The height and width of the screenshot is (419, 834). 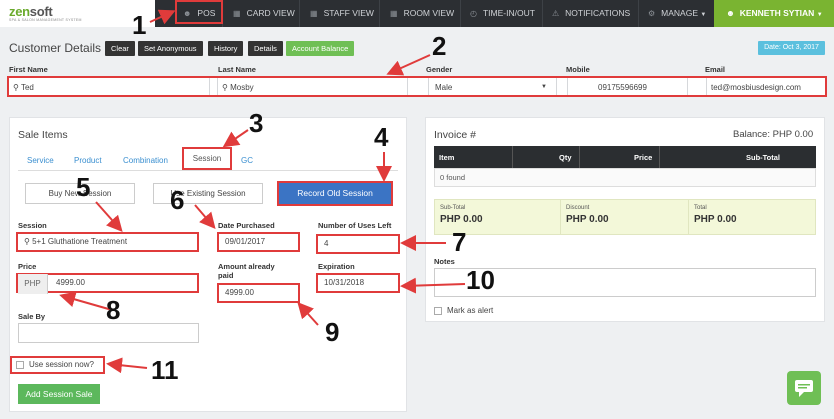 I want to click on annotation-6: 6, so click(x=177, y=200).